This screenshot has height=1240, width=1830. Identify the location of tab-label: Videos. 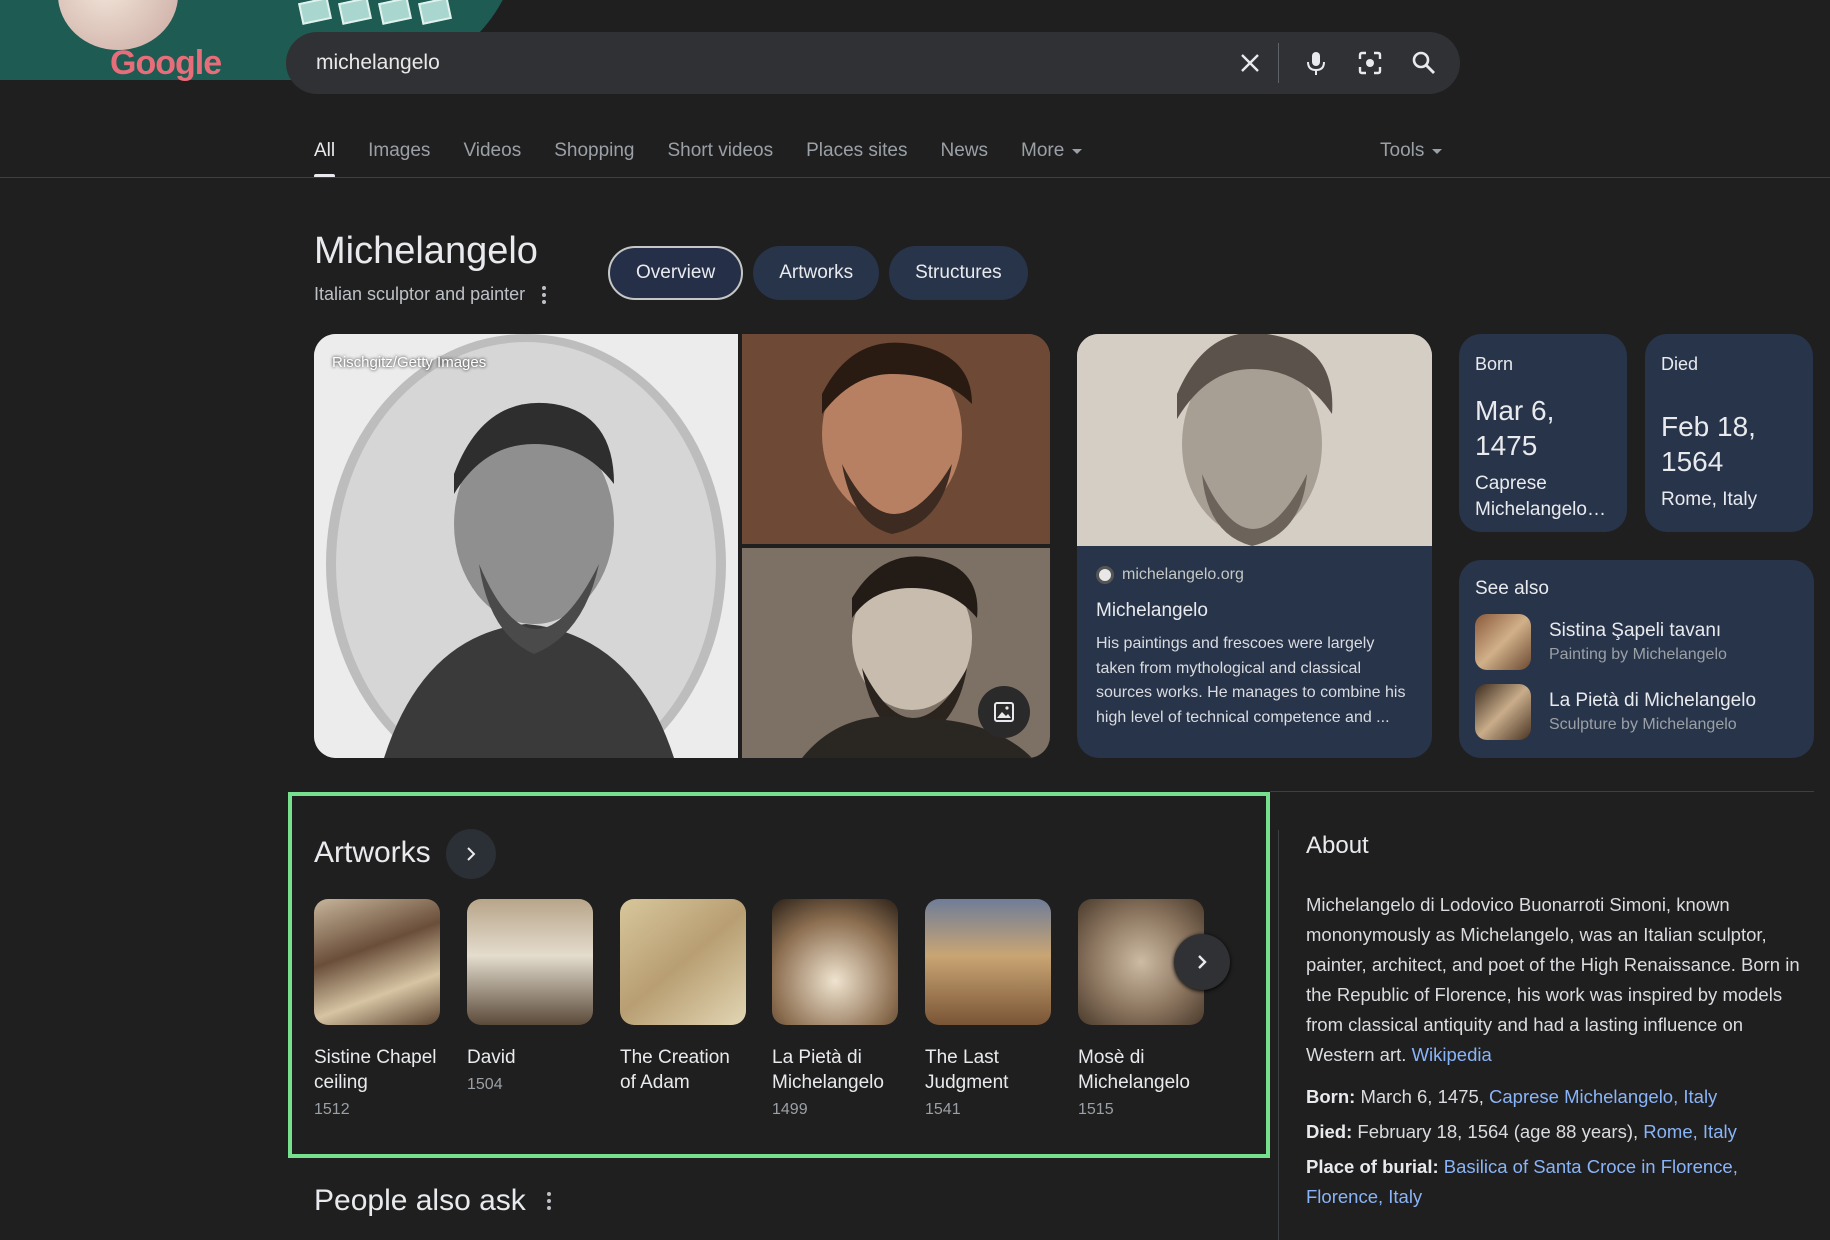
(492, 150).